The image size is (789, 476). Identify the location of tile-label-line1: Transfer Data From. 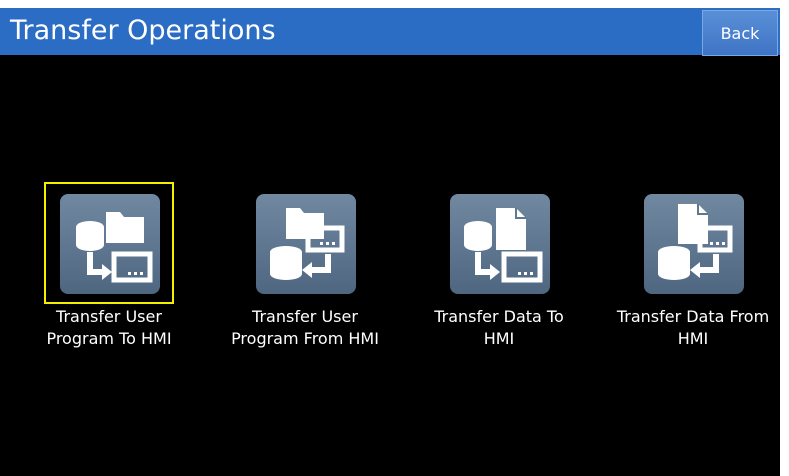
(693, 316).